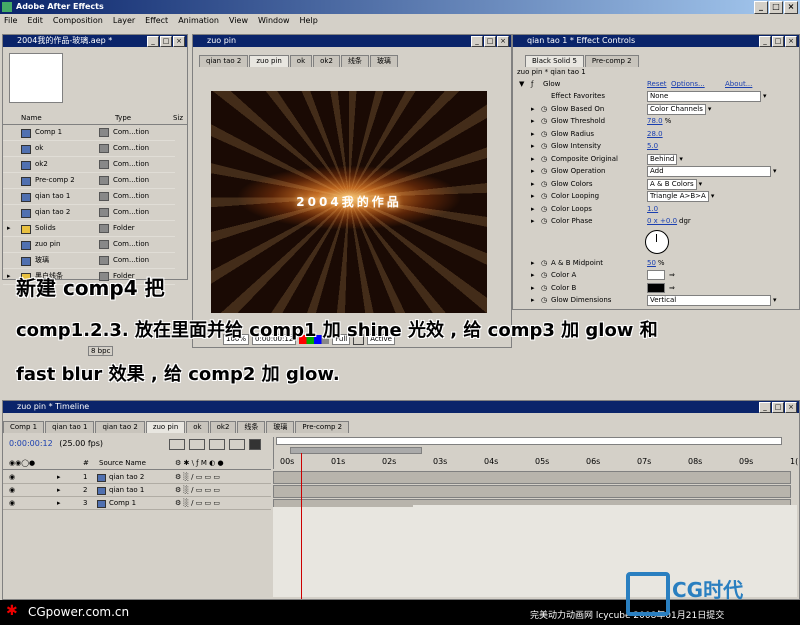  What do you see at coordinates (70, 427) in the screenshot?
I see `timeline-tab: qian tao 1` at bounding box center [70, 427].